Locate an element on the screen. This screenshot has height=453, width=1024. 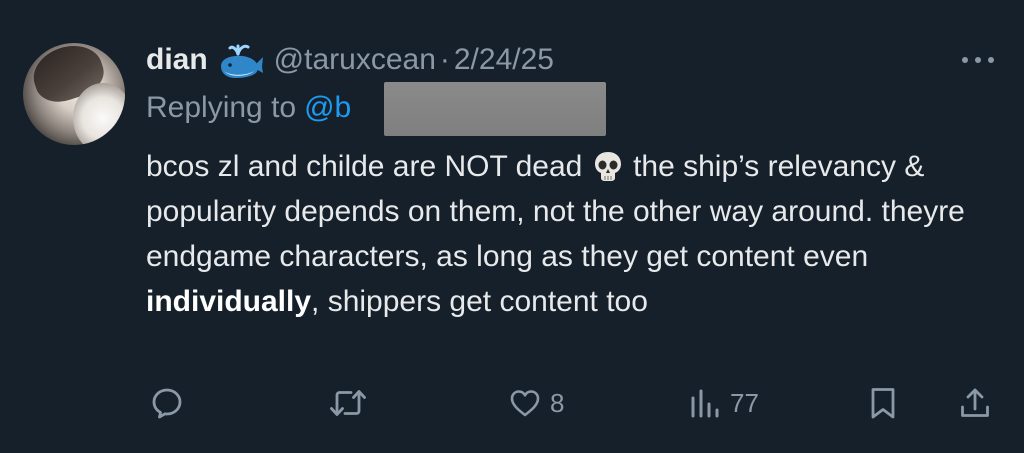
user-handle: @taruxcean is located at coordinates (355, 60).